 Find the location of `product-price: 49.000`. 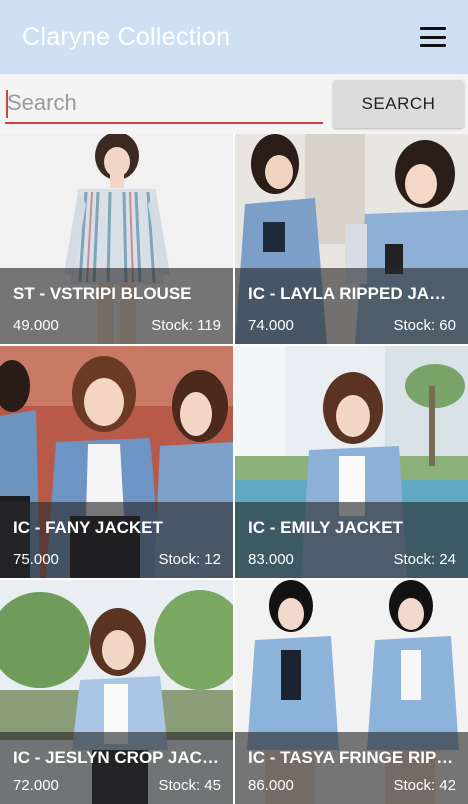

product-price: 49.000 is located at coordinates (36, 325).